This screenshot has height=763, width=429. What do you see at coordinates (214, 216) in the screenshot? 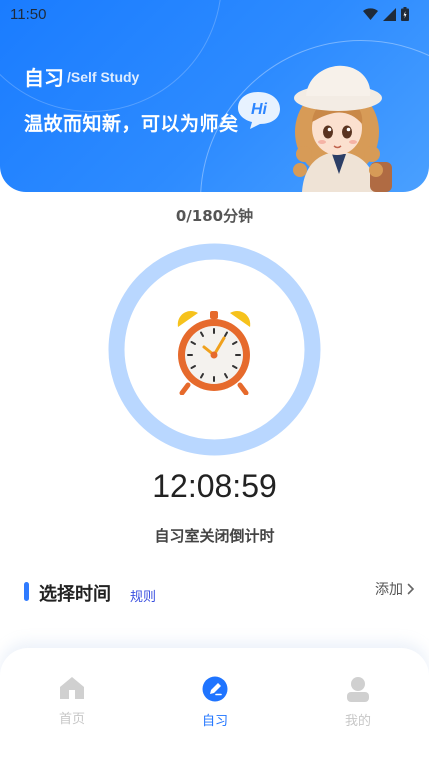
I see `minutes-progress-text: 0/180分钟` at bounding box center [214, 216].